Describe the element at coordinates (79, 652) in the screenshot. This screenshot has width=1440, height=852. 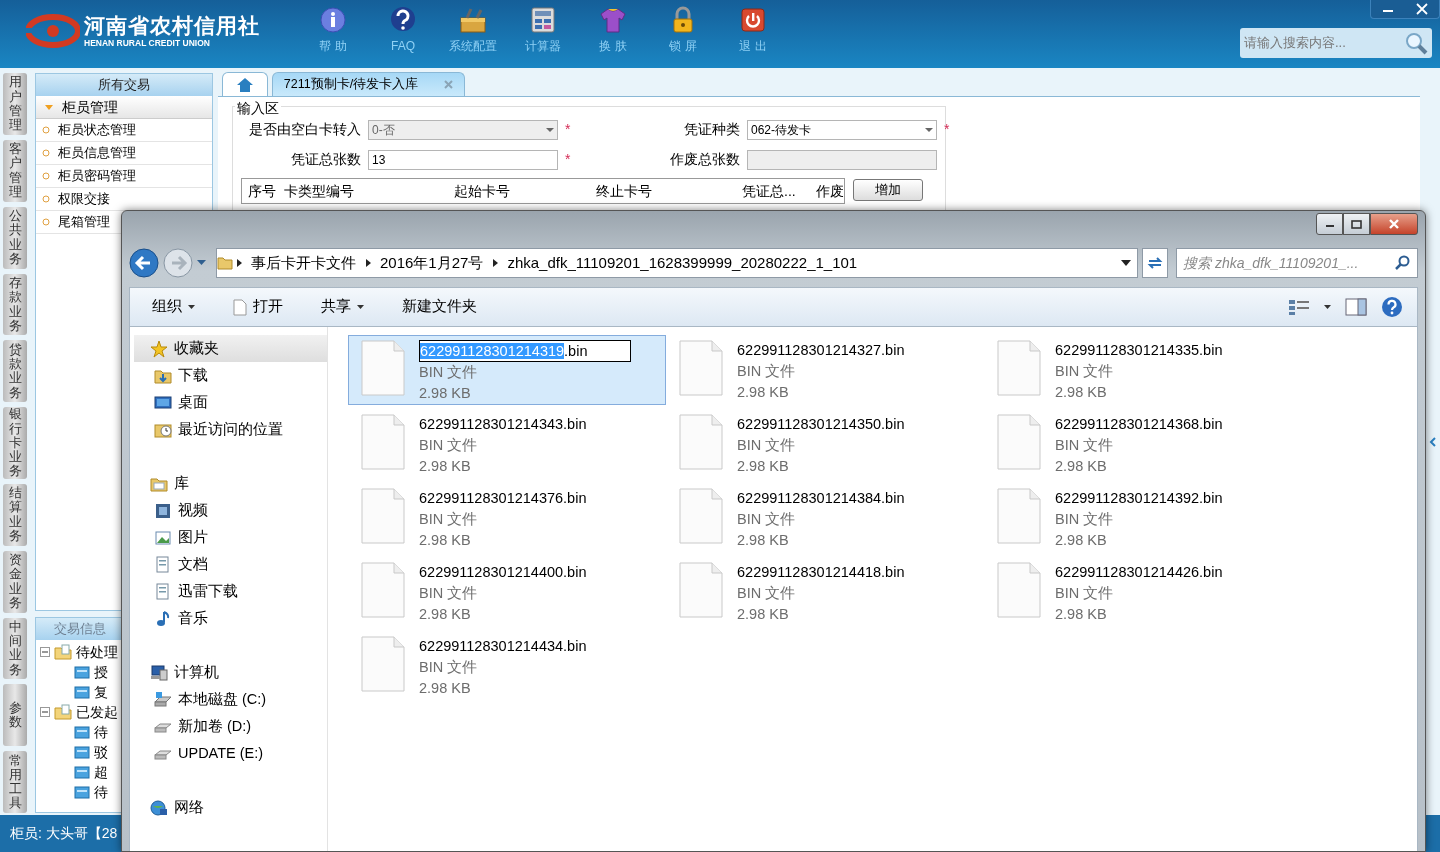
I see `tree-node: 待处理` at that location.